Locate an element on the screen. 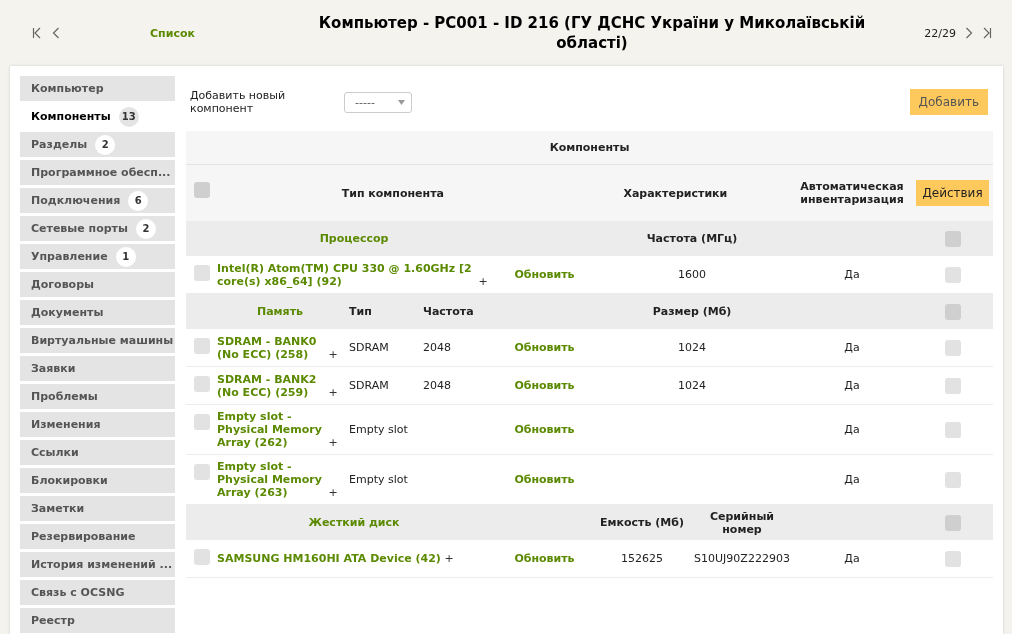 This screenshot has width=1012, height=634. sidebar-tab: Связь с OCSNG is located at coordinates (97, 592).